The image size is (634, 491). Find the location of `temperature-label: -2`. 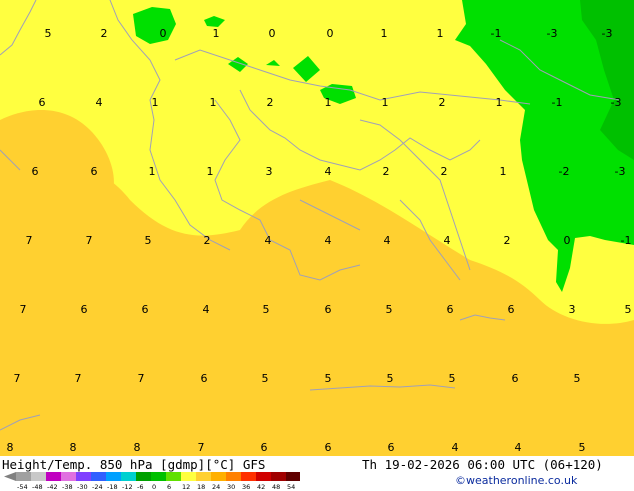

temperature-label: -2 is located at coordinates (564, 171).